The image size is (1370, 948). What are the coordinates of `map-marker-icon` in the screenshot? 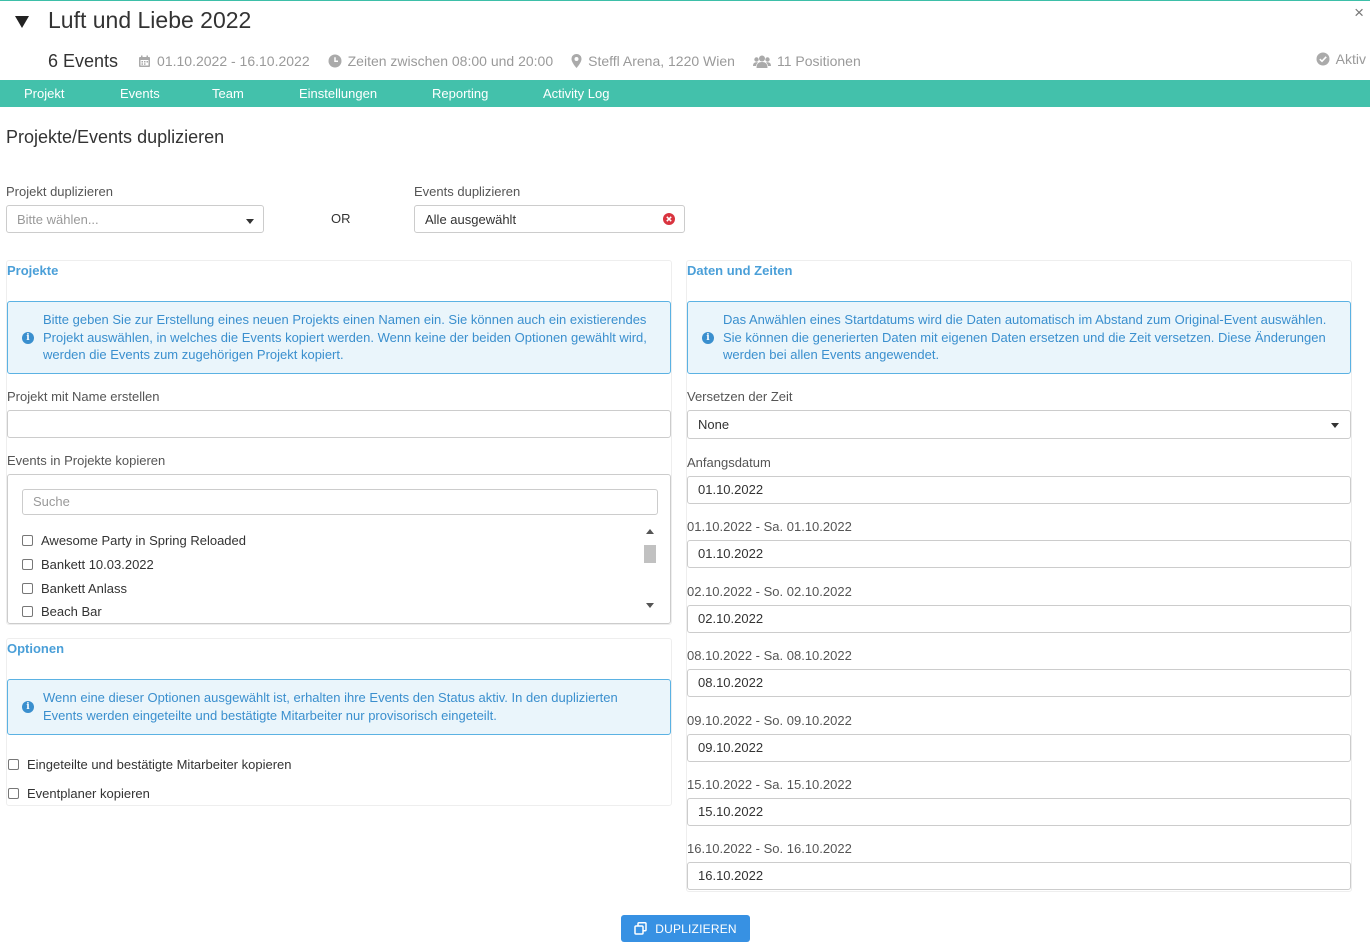 It's located at (576, 61).